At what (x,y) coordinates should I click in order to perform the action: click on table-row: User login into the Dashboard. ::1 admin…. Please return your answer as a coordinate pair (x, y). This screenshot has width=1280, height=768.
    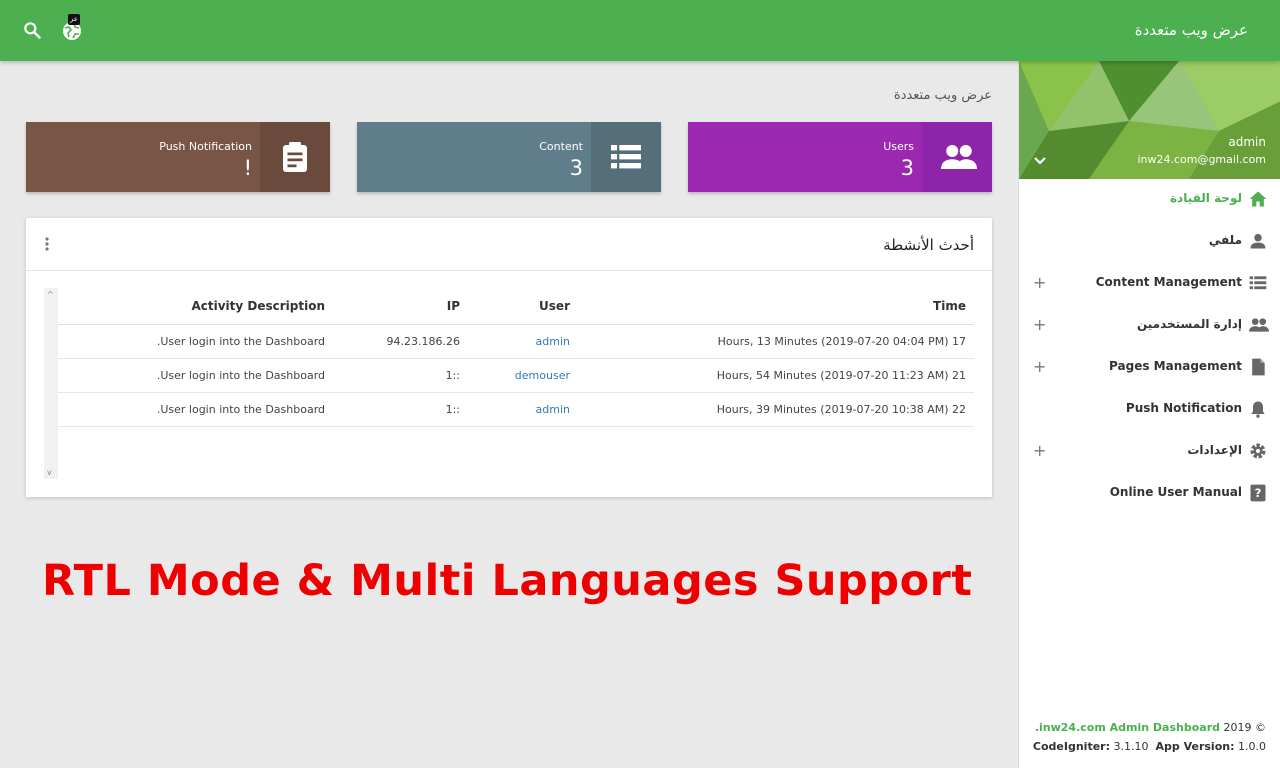
    Looking at the image, I should click on (516, 409).